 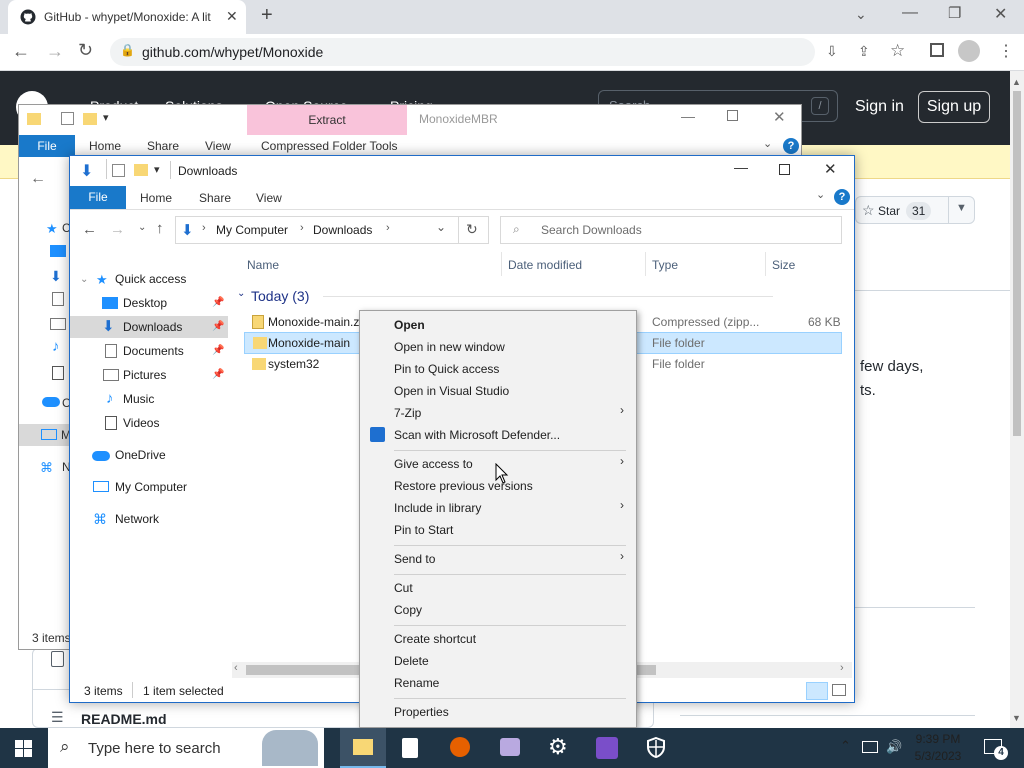 I want to click on firefox-taskbar-icon, so click(x=460, y=747).